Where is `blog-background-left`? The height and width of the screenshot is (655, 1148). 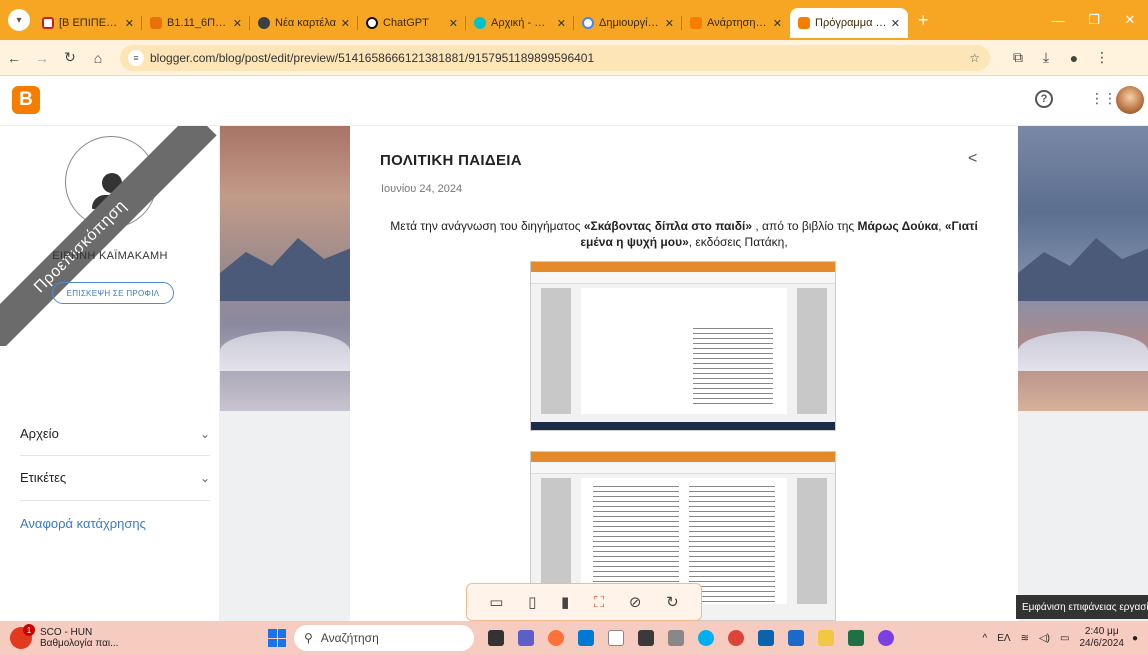
blog-background-left is located at coordinates (285, 268).